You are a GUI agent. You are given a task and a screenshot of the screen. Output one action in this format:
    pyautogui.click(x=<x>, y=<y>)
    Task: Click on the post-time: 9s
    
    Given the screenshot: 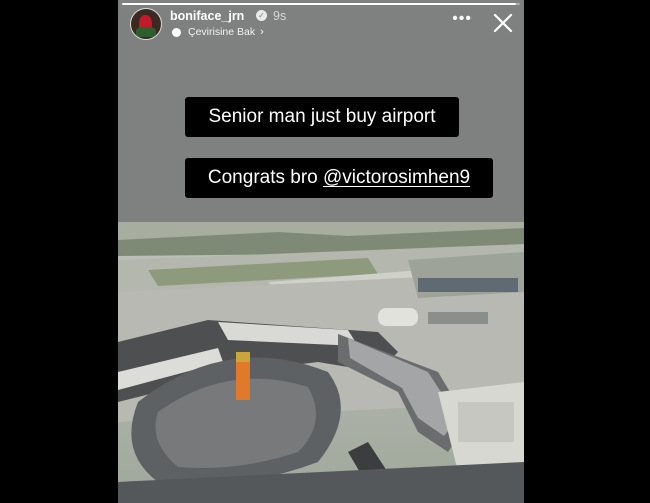 What is the action you would take?
    pyautogui.click(x=280, y=16)
    